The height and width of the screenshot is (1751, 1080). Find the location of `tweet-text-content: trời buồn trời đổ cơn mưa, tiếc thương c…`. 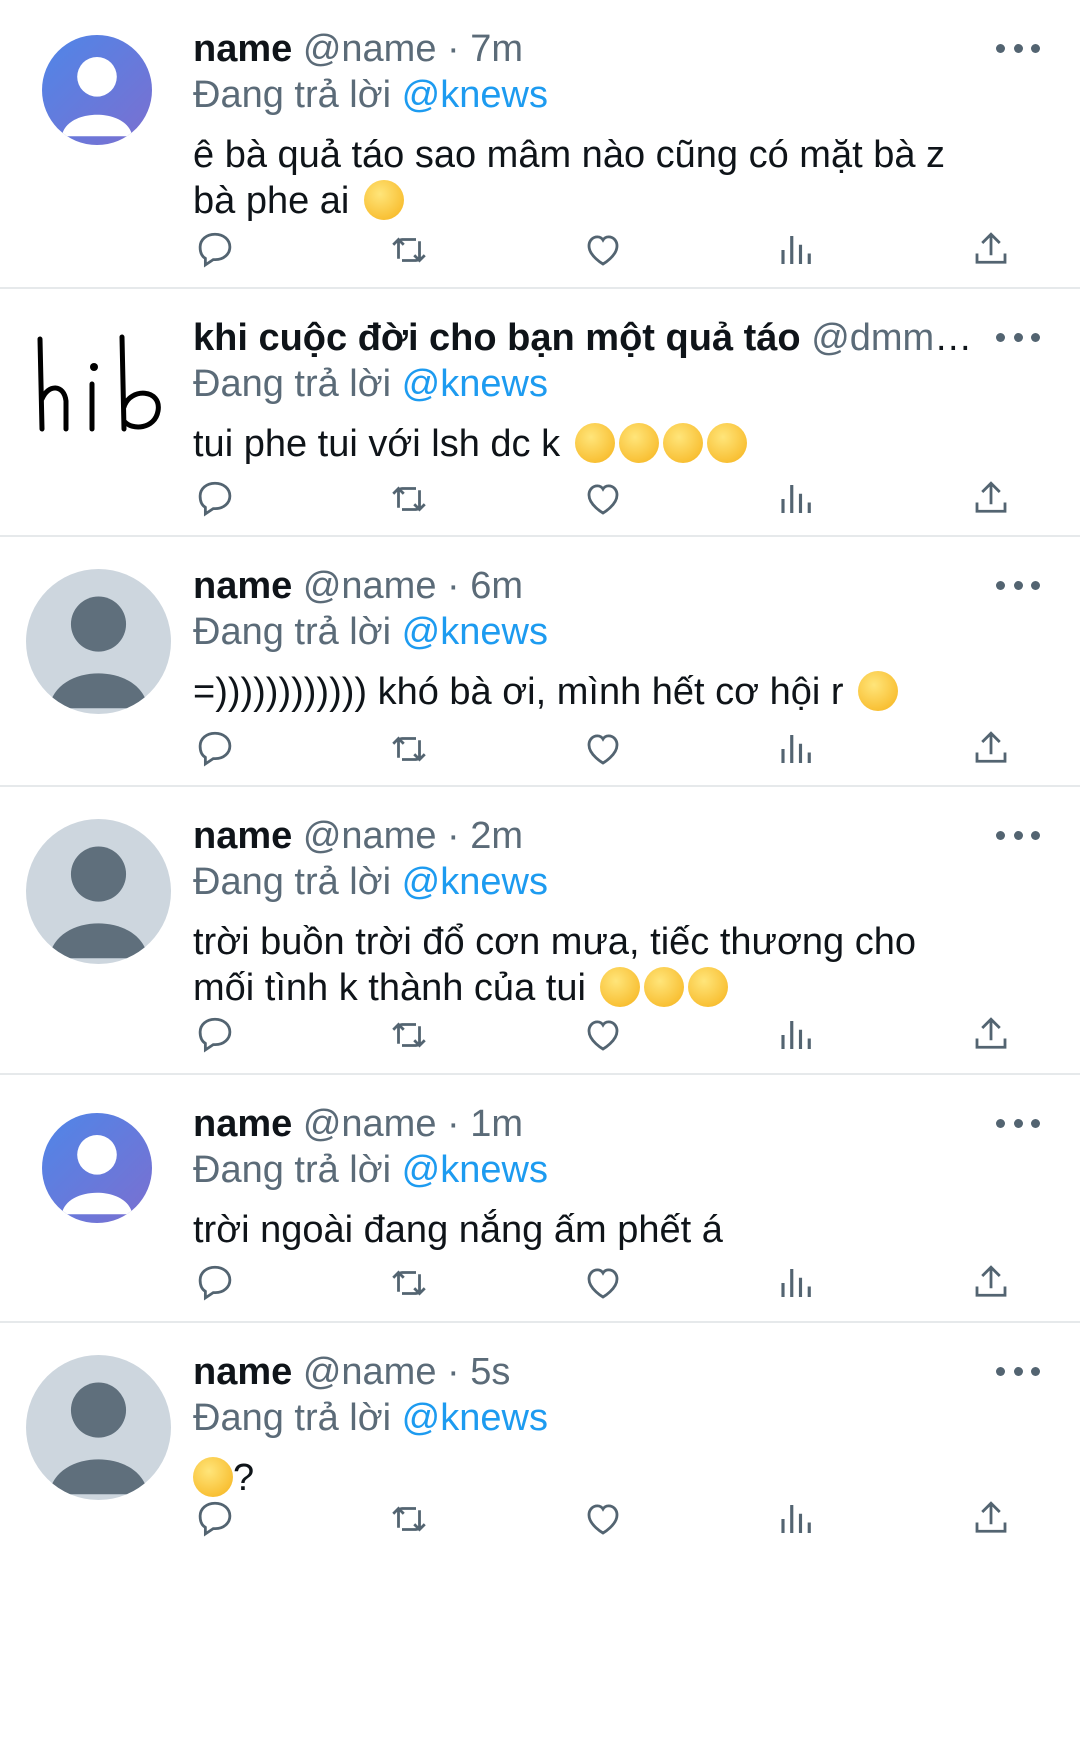

tweet-text-content: trời buồn trời đổ cơn mưa, tiếc thương c… is located at coordinates (554, 965).